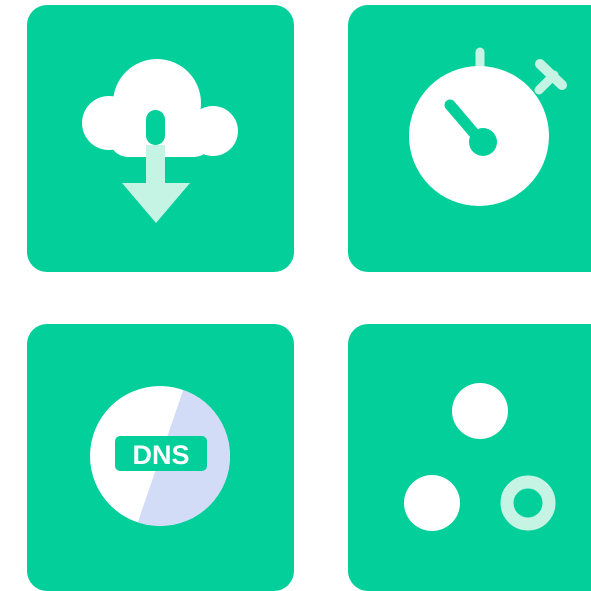 The height and width of the screenshot is (591, 591). I want to click on dns-label: DNS, so click(160, 455).